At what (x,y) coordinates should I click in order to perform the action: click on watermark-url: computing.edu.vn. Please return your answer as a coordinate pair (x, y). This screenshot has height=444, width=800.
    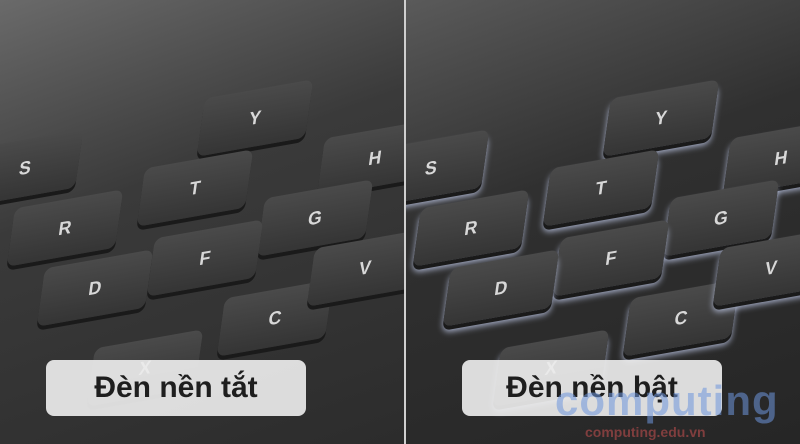
    Looking at the image, I should click on (645, 432).